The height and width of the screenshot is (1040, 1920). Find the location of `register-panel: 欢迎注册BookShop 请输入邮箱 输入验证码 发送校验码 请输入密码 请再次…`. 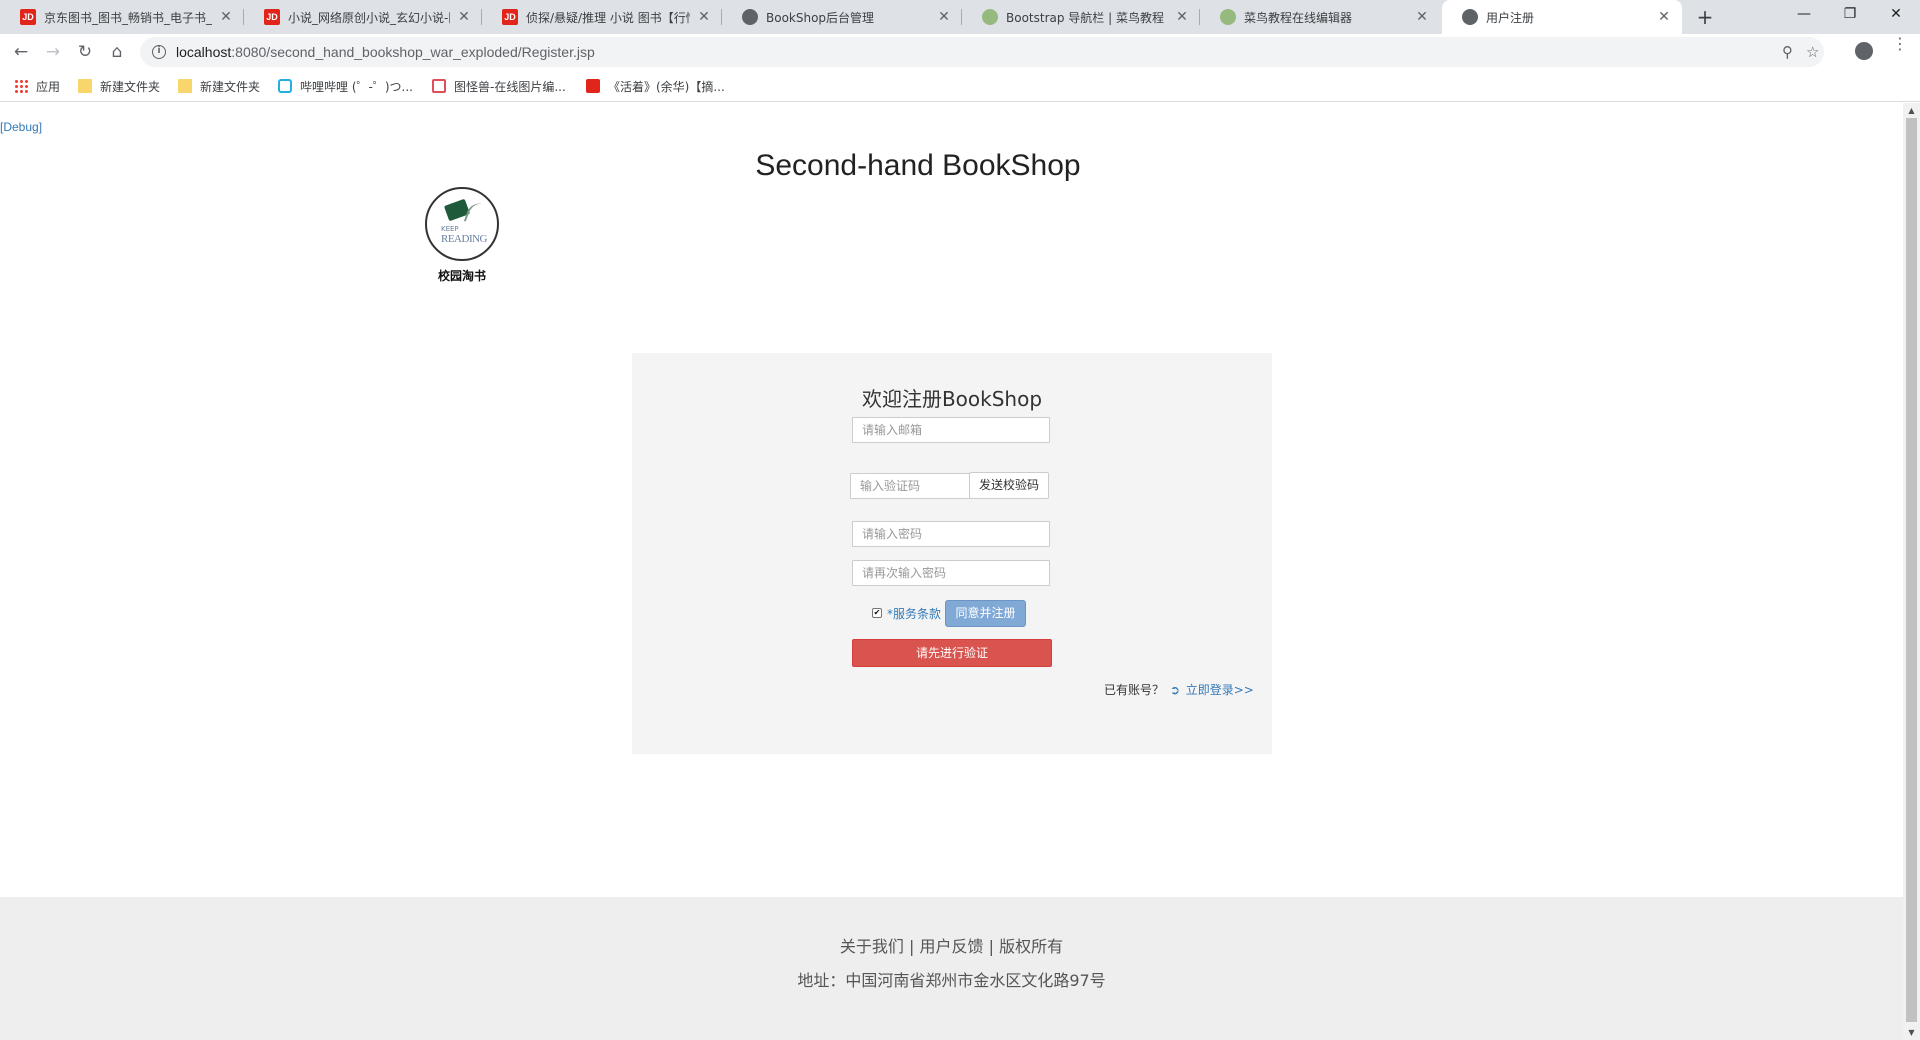

register-panel: 欢迎注册BookShop 请输入邮箱 输入验证码 发送校验码 请输入密码 请再次… is located at coordinates (952, 553).